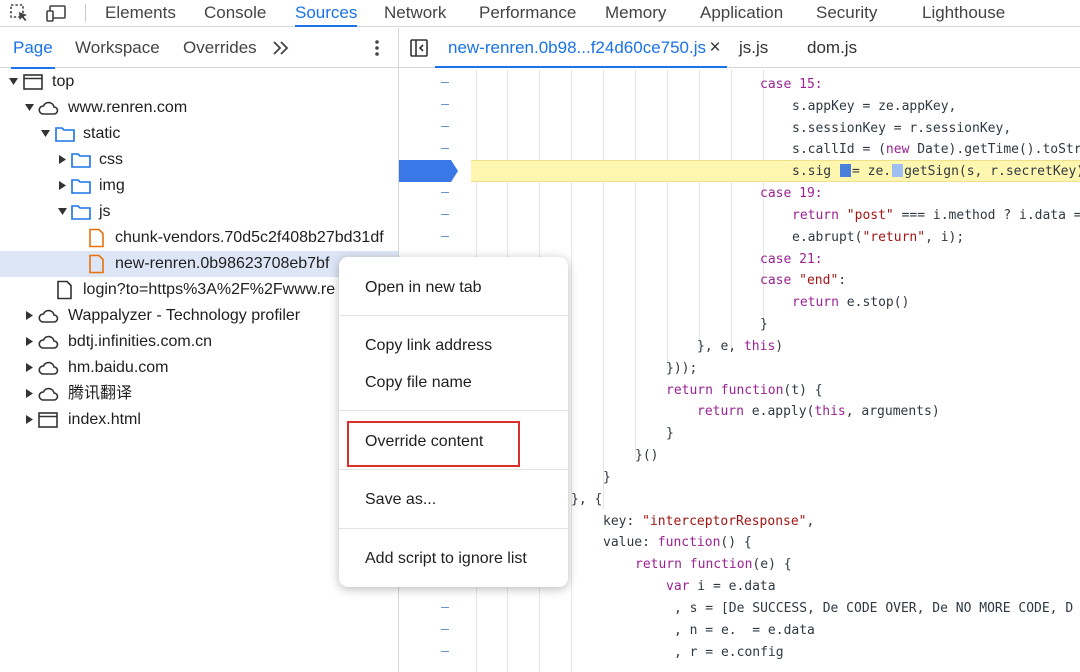 The image size is (1080, 672). I want to click on tab-workspace: Workspace, so click(117, 48).